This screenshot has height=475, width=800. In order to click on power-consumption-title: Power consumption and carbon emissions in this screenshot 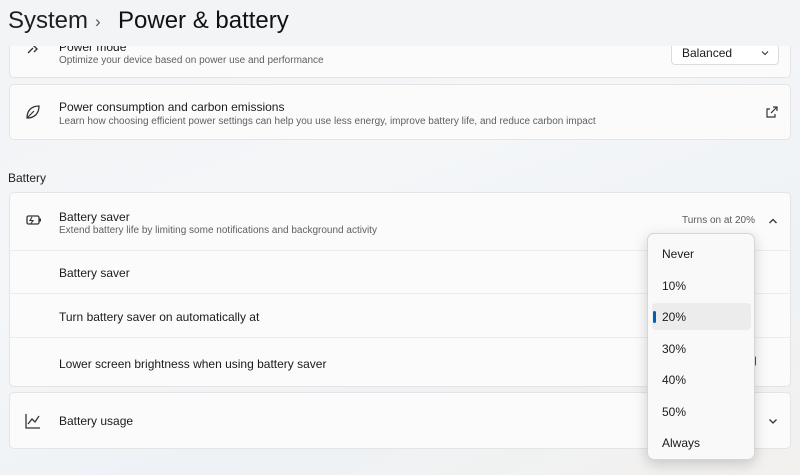, I will do `click(172, 107)`.